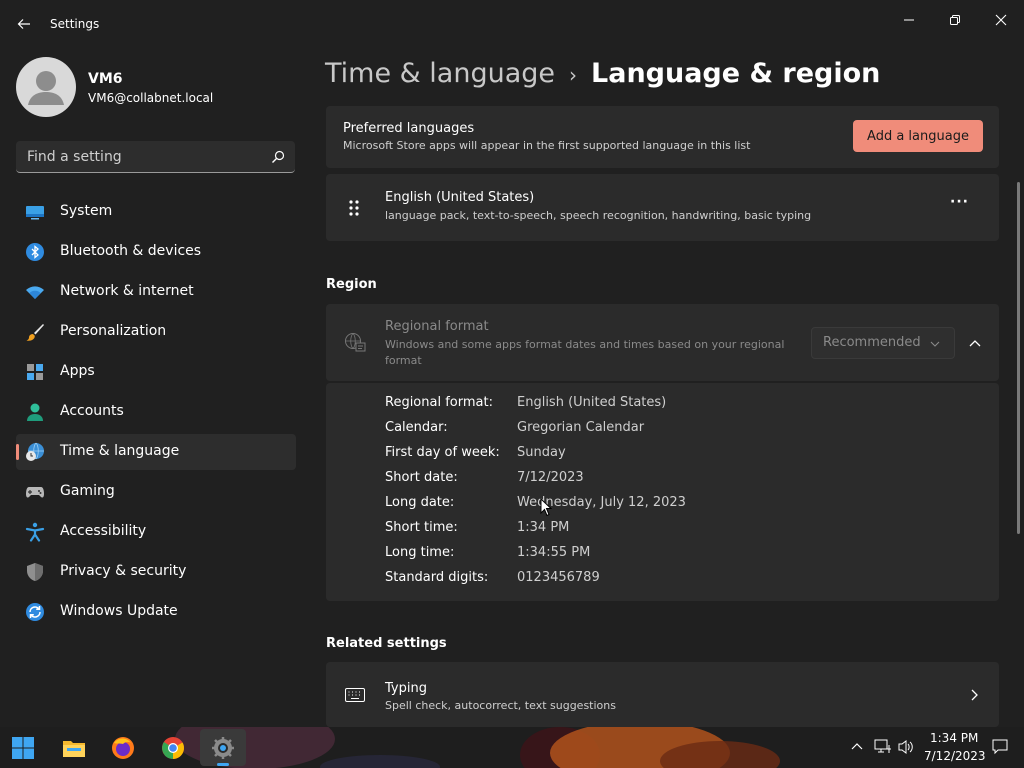 The width and height of the screenshot is (1024, 768). I want to click on detail-label: Short date:, so click(421, 477).